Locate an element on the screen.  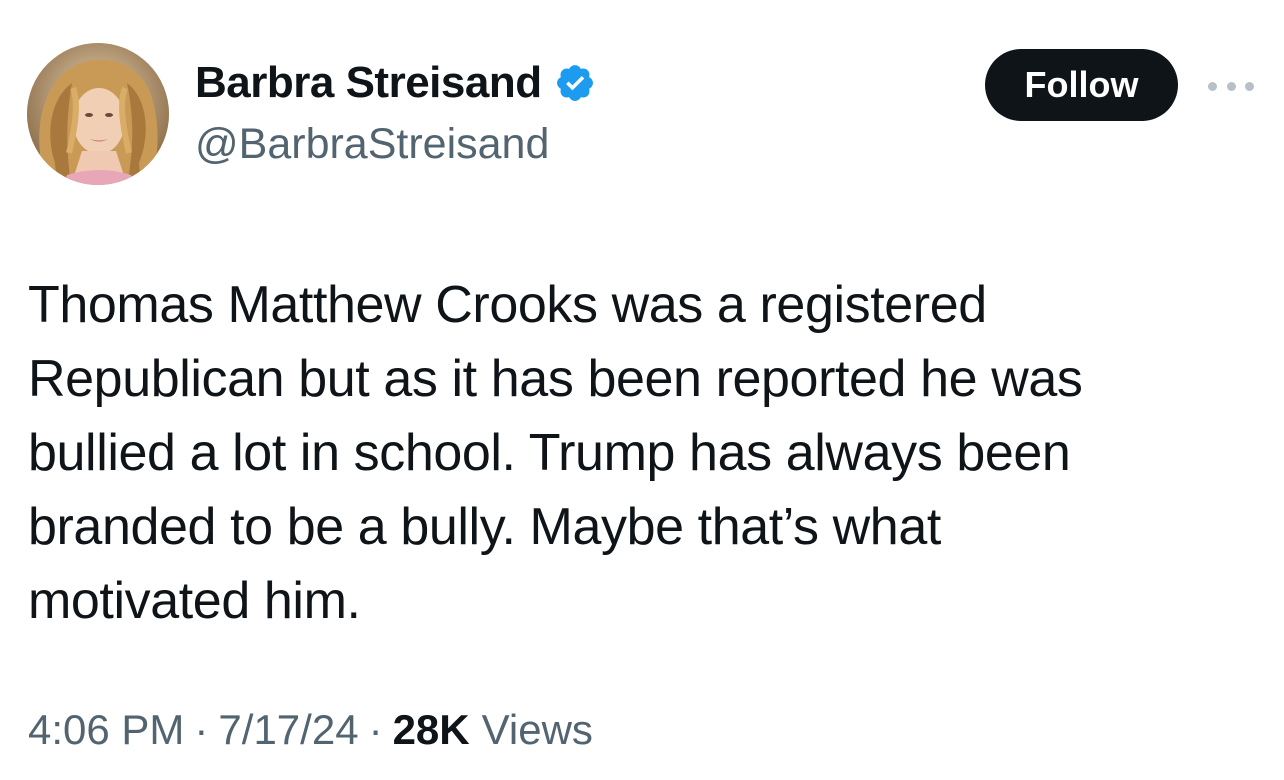
views-count: 28K is located at coordinates (431, 730).